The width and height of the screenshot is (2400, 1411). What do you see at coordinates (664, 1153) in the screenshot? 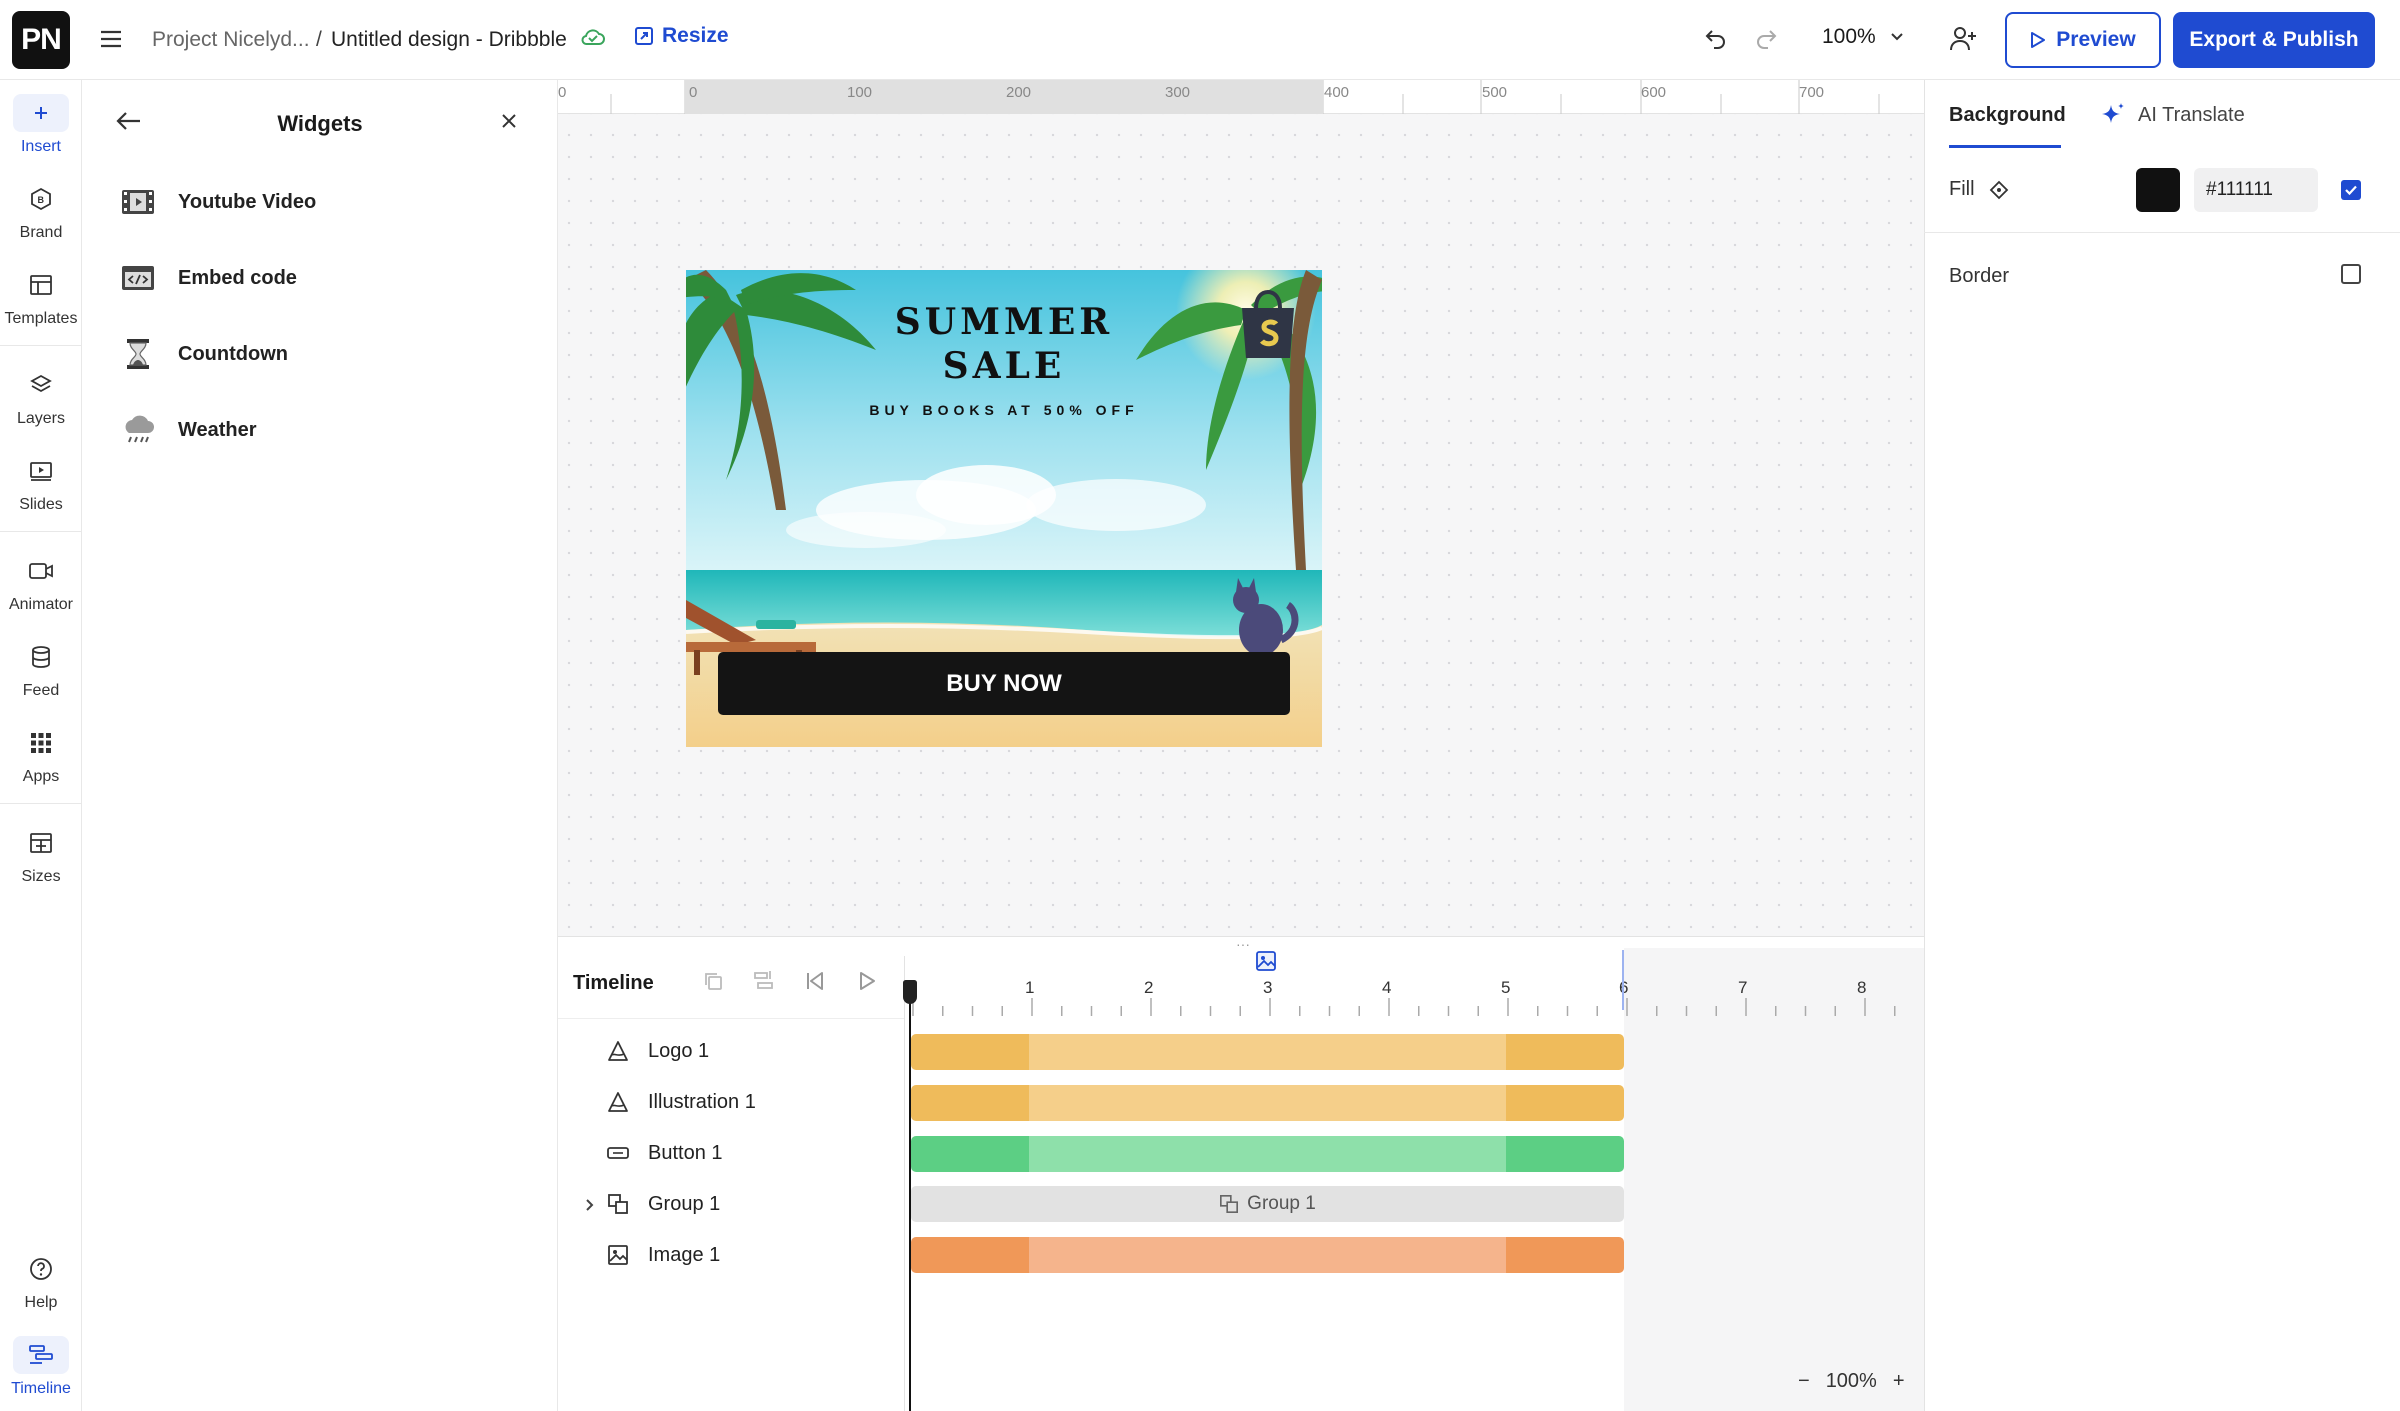
I see `timeline-layer-button: Button 1` at bounding box center [664, 1153].